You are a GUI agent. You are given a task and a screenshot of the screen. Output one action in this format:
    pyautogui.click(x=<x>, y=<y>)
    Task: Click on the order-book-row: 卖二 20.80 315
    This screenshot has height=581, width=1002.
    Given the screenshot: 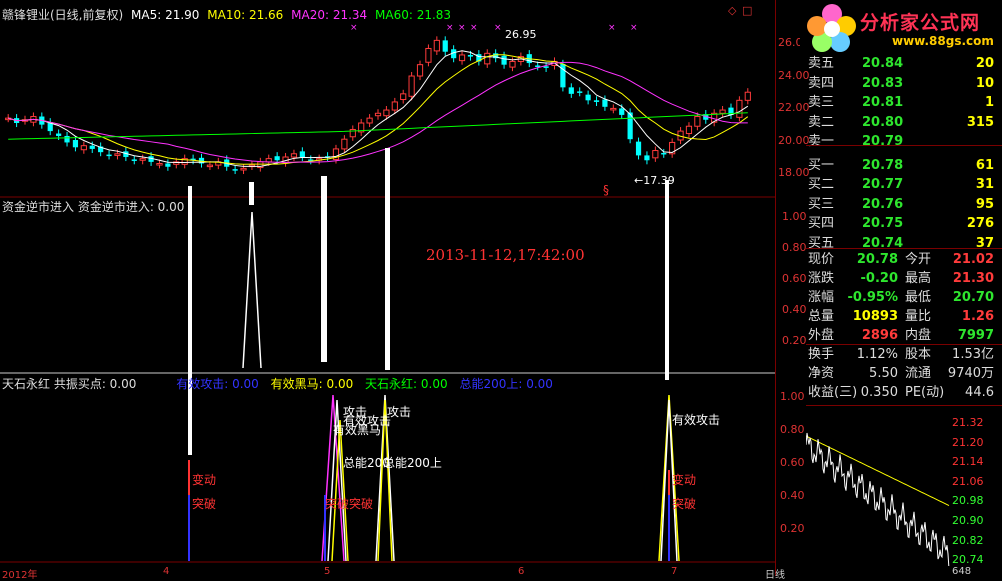 What is the action you would take?
    pyautogui.click(x=903, y=123)
    